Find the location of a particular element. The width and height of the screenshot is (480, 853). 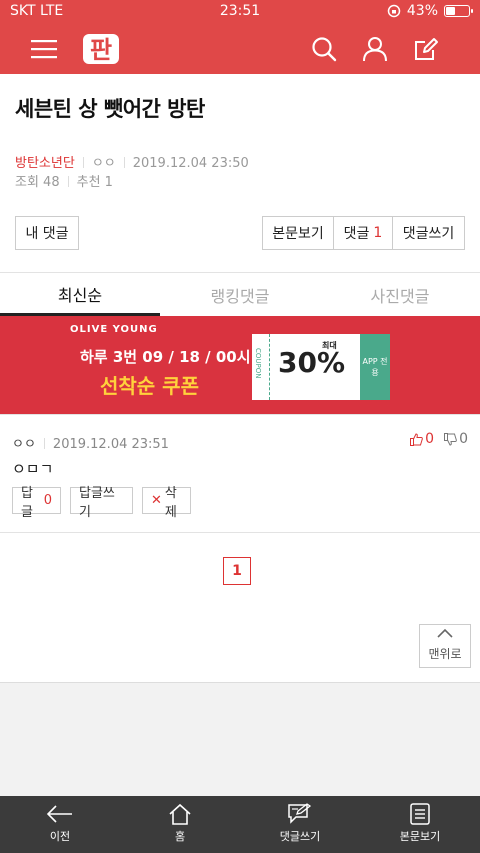

status-right: 43% is located at coordinates (430, 11).